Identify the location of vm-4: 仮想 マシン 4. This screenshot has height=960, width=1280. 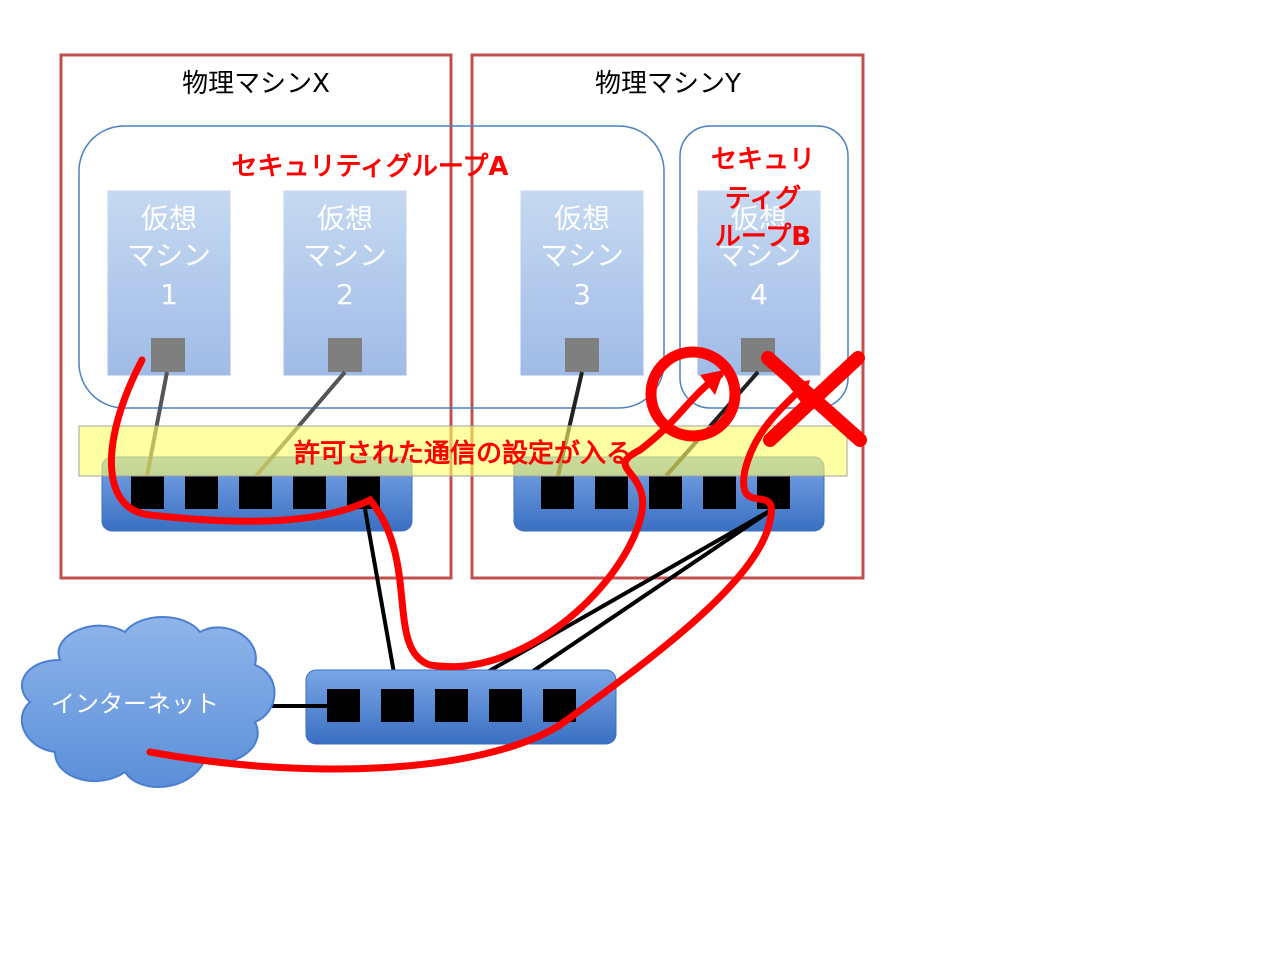
(759, 283).